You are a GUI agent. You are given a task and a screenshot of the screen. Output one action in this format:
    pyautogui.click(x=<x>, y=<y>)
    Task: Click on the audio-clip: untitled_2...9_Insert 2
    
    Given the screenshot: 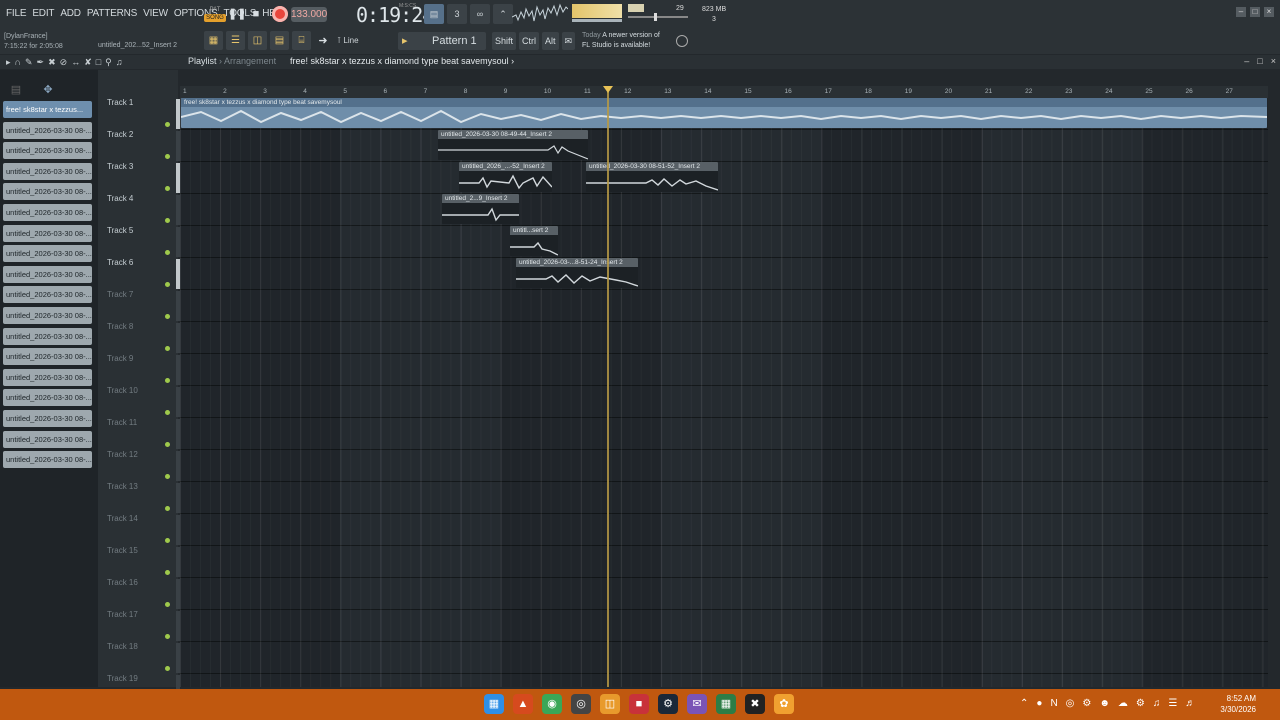 What is the action you would take?
    pyautogui.click(x=480, y=209)
    